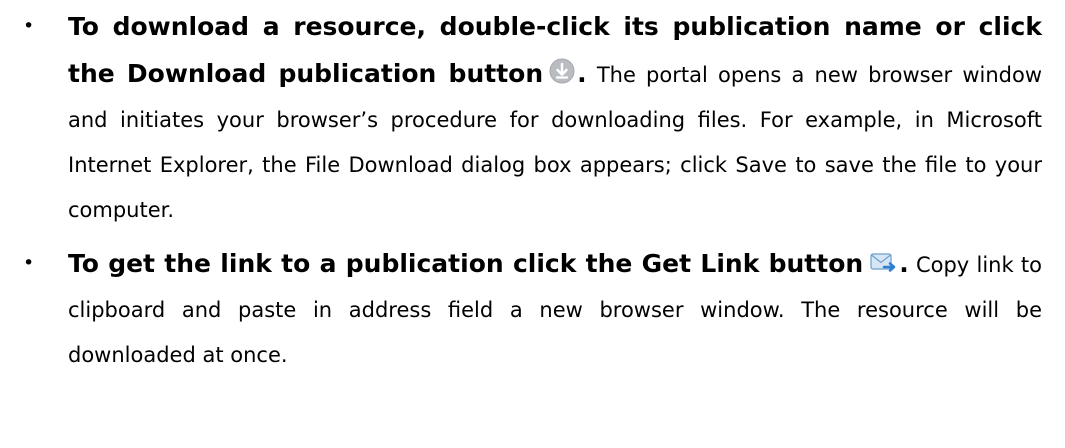 Image resolution: width=1065 pixels, height=448 pixels. What do you see at coordinates (883, 262) in the screenshot?
I see `envelope-link-icon` at bounding box center [883, 262].